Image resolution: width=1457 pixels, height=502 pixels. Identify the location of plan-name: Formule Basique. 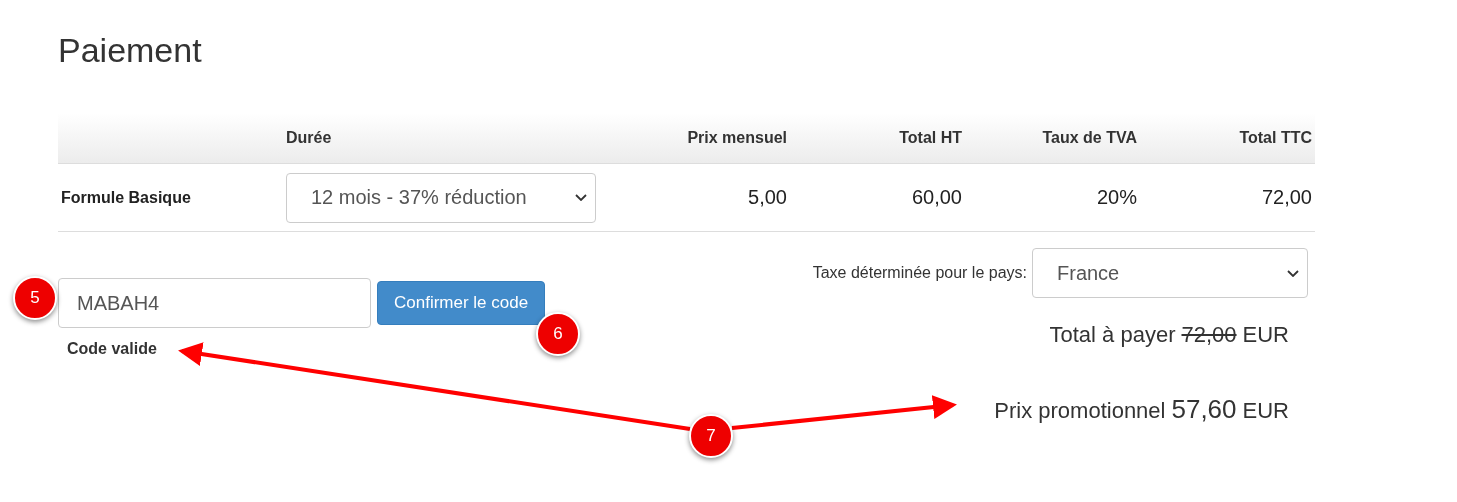
(125, 197).